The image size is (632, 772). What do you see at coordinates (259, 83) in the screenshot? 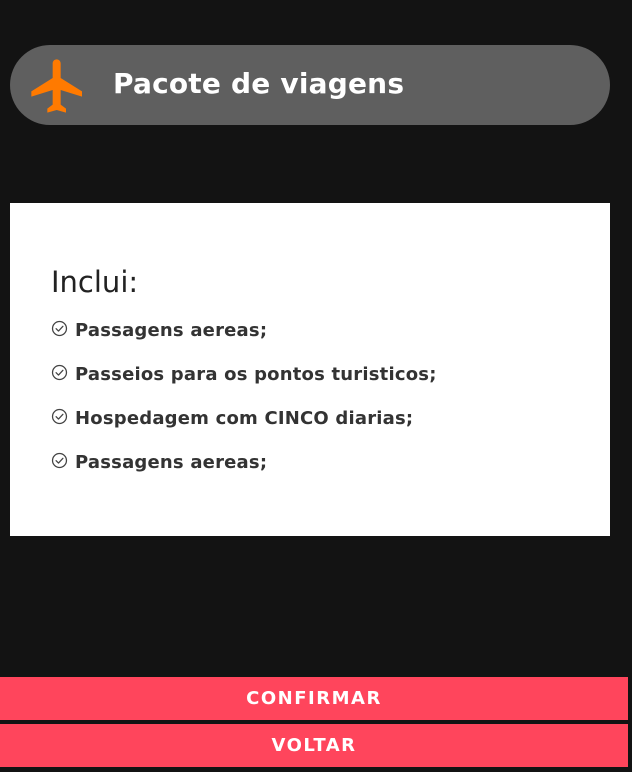
I see `page-title: Pacote de viagens` at bounding box center [259, 83].